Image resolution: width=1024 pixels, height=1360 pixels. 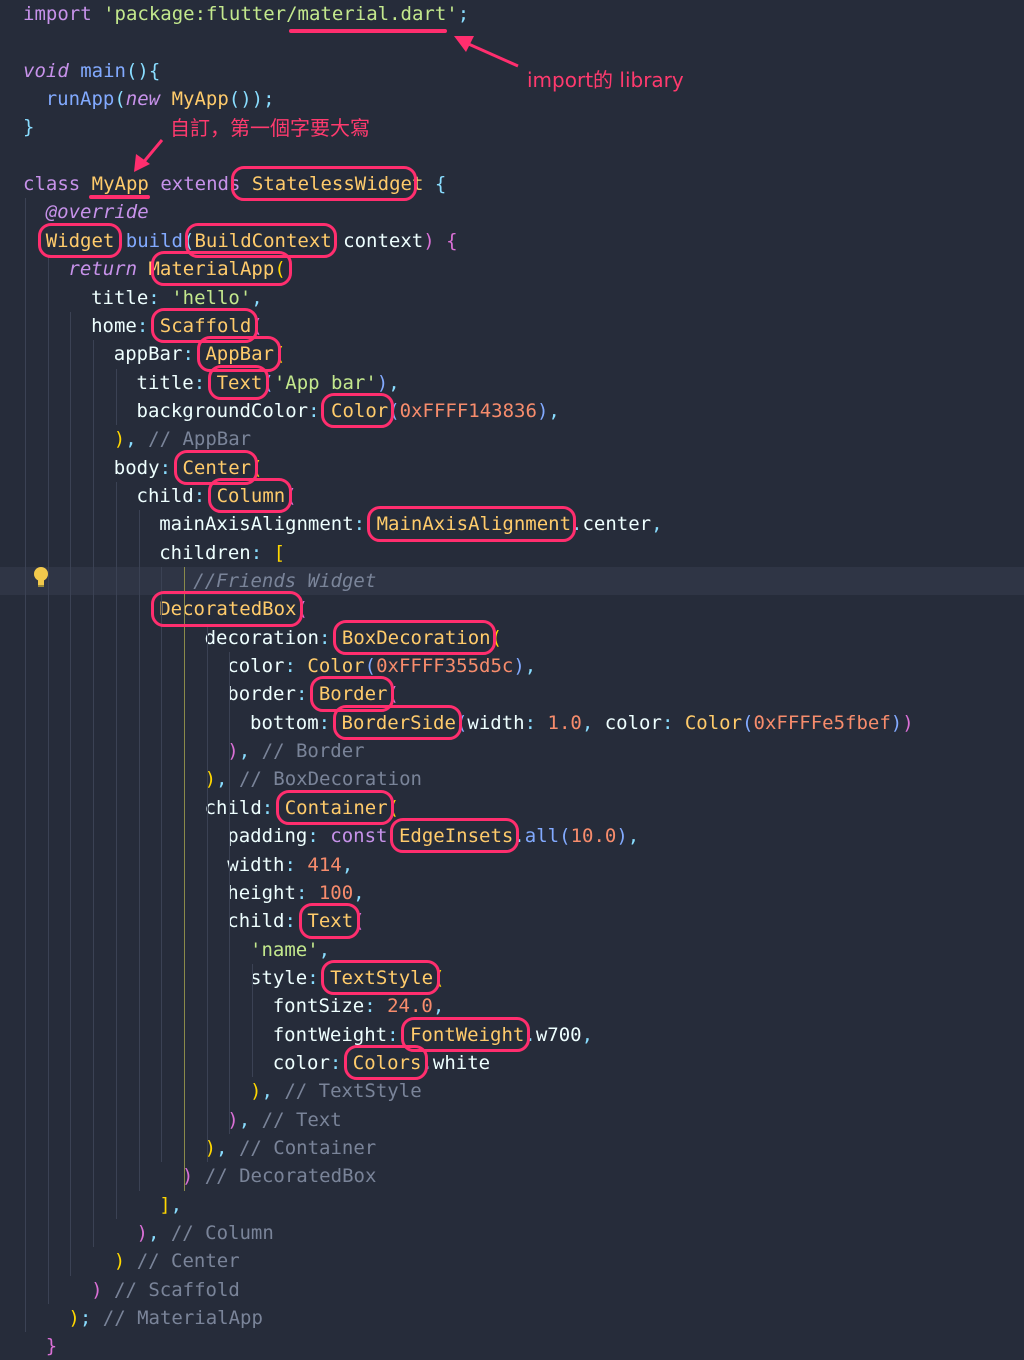 I want to click on code-line: runApp(new MyApp());, so click(x=160, y=99).